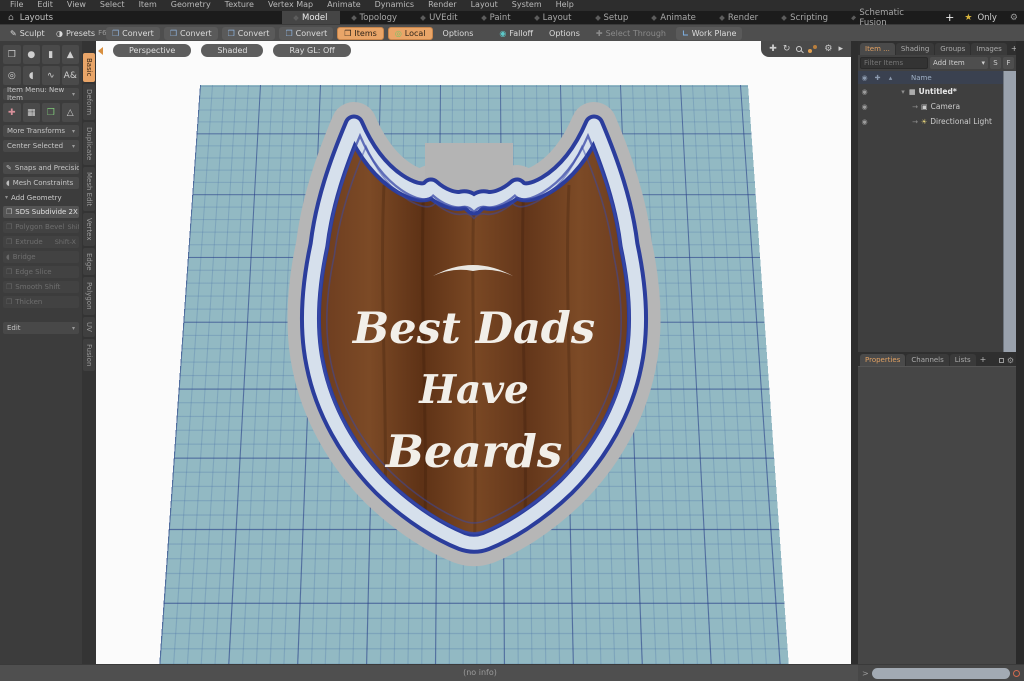  Describe the element at coordinates (813, 49) in the screenshot. I see `viewport-options-icon` at that location.